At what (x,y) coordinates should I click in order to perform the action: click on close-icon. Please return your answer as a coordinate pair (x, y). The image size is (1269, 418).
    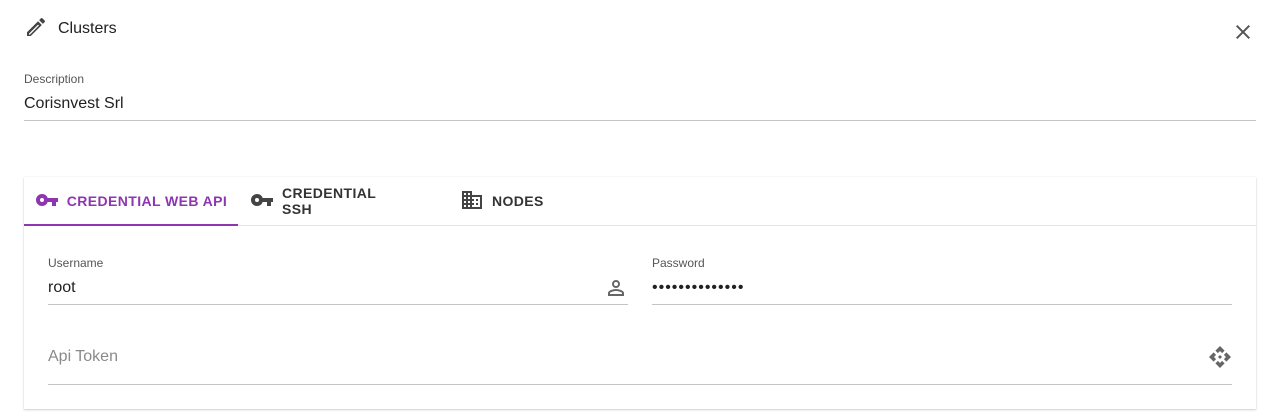
    Looking at the image, I should click on (1243, 36).